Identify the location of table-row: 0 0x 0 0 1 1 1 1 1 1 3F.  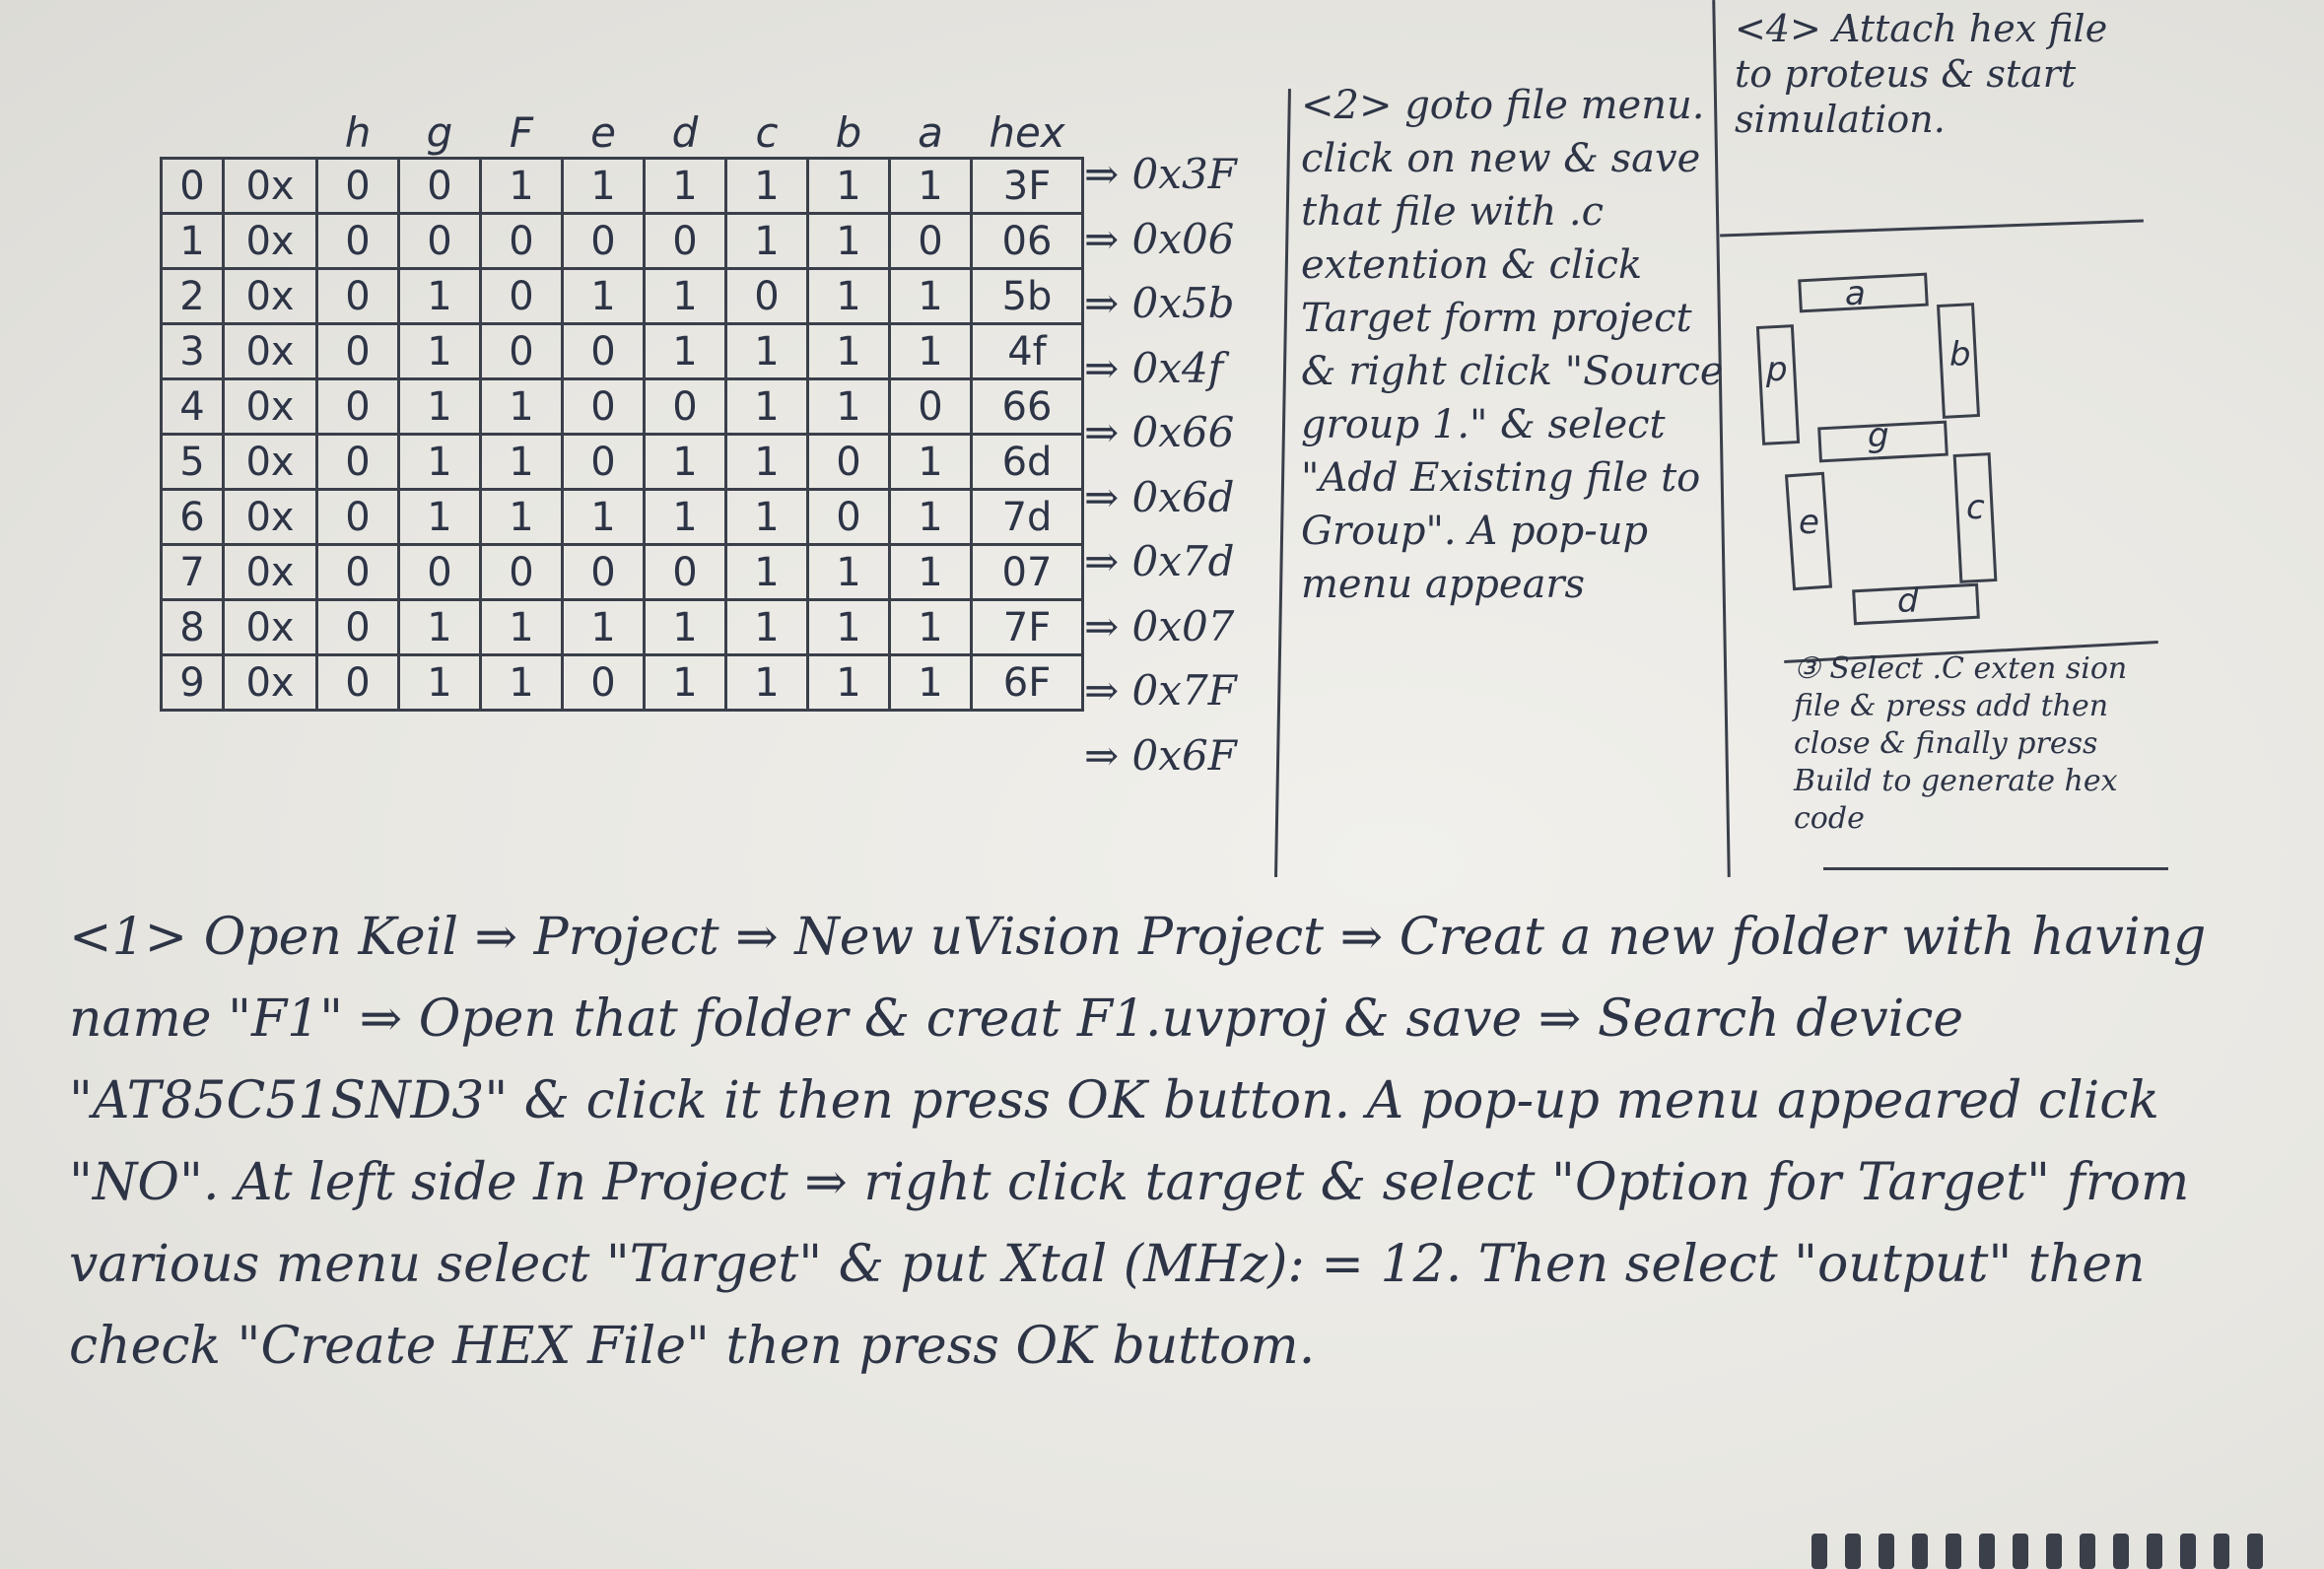
(622, 186).